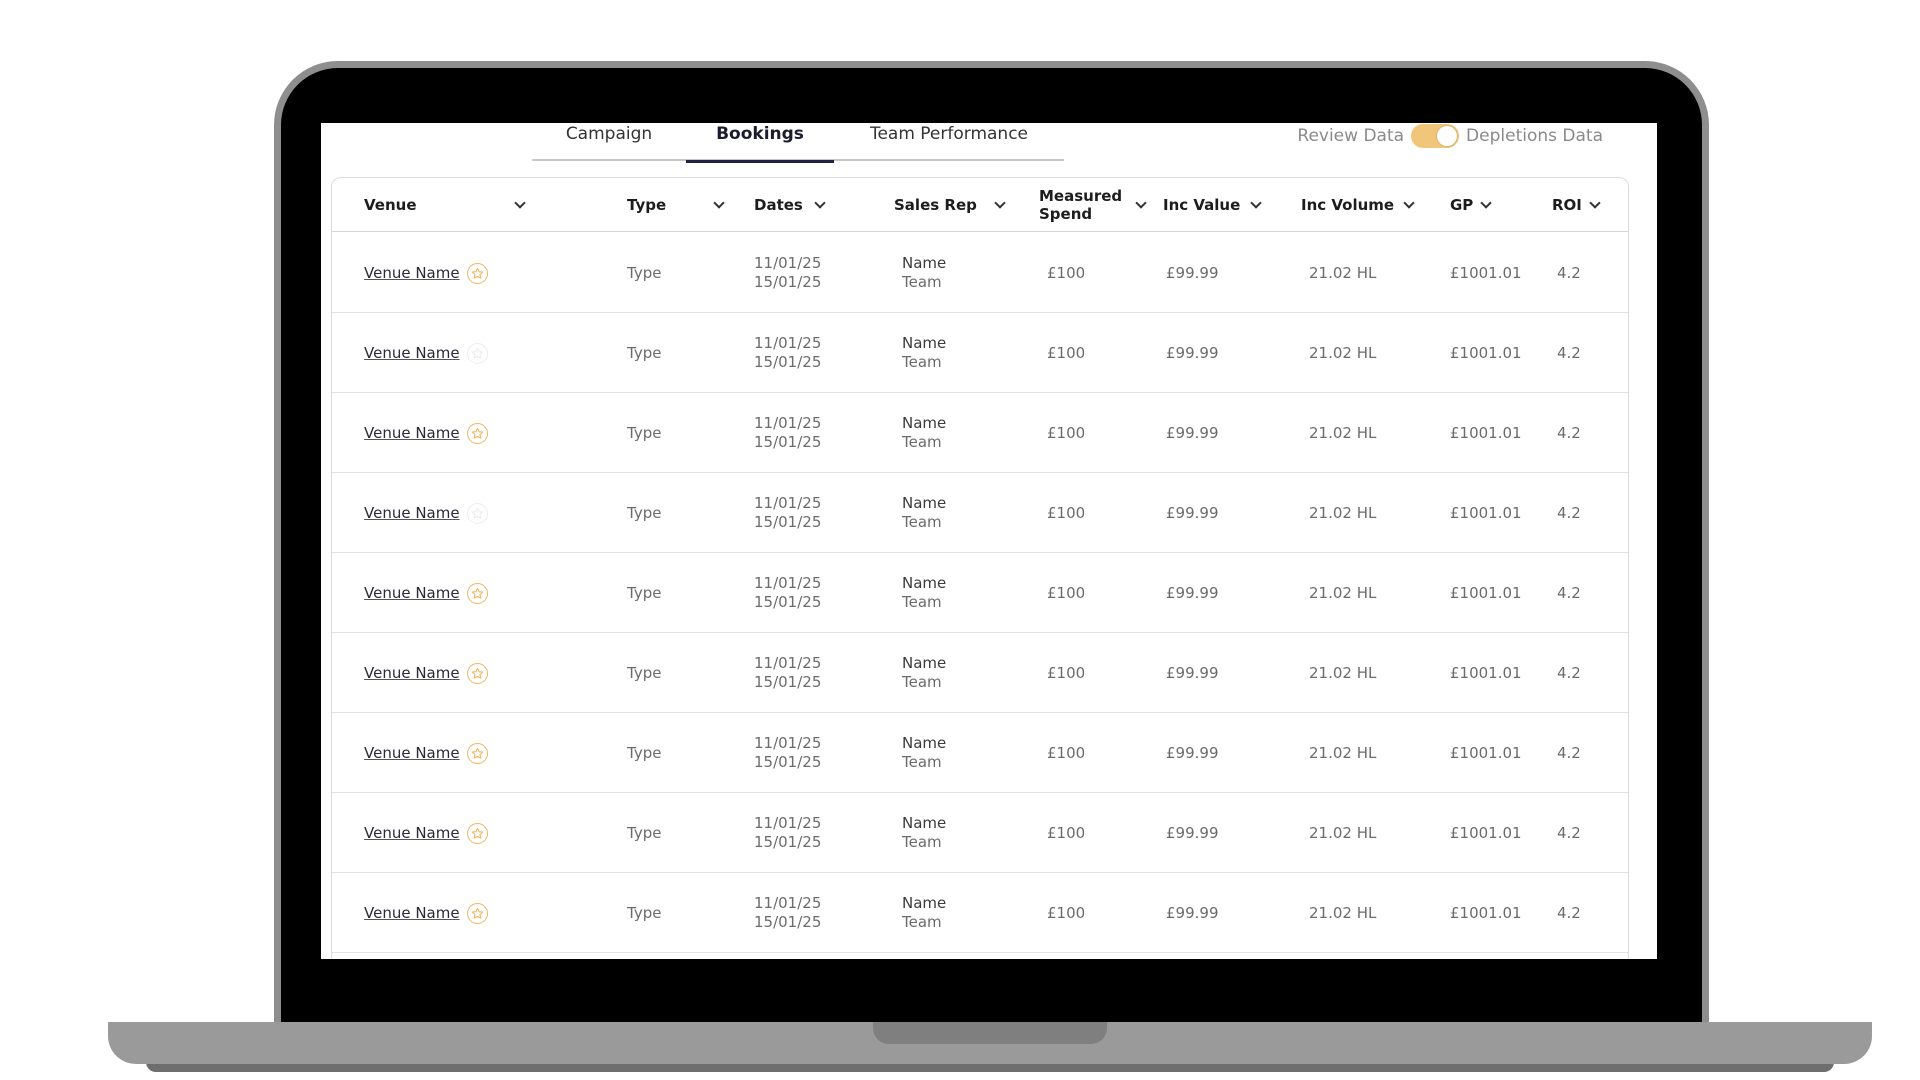  I want to click on toggle-label-depletions: Depletions Data, so click(1534, 136).